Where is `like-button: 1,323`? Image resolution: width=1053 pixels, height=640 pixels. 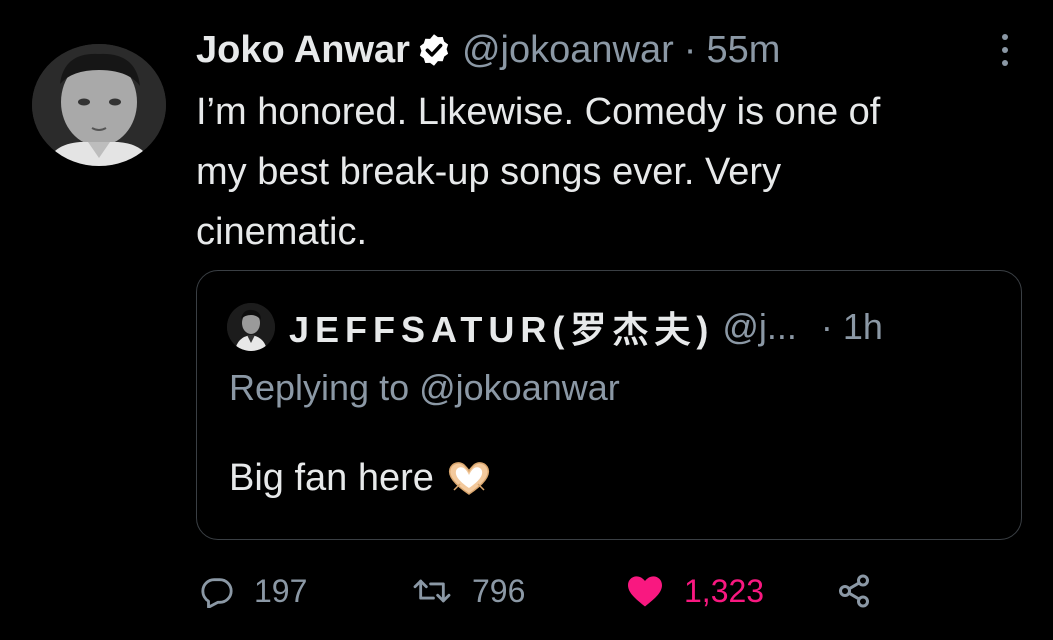 like-button: 1,323 is located at coordinates (695, 591).